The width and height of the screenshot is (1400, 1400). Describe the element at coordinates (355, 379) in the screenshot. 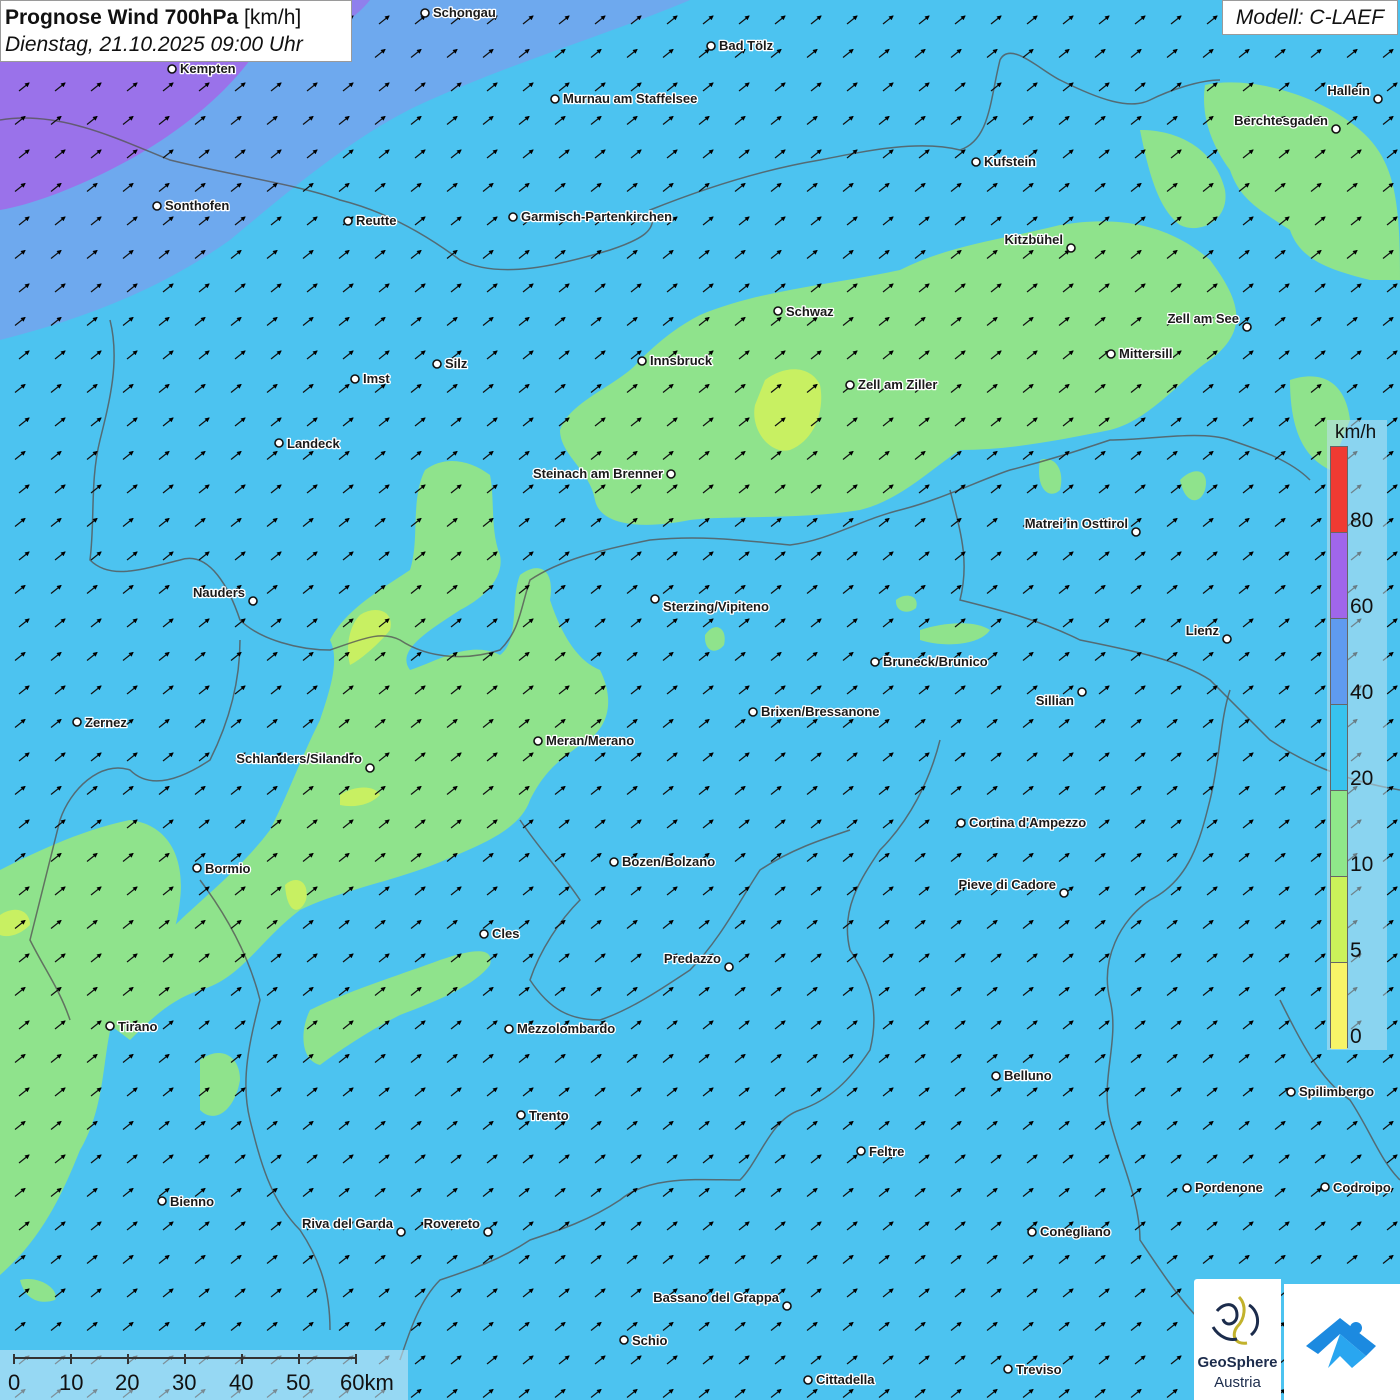

I see `city-marker-imst` at that location.